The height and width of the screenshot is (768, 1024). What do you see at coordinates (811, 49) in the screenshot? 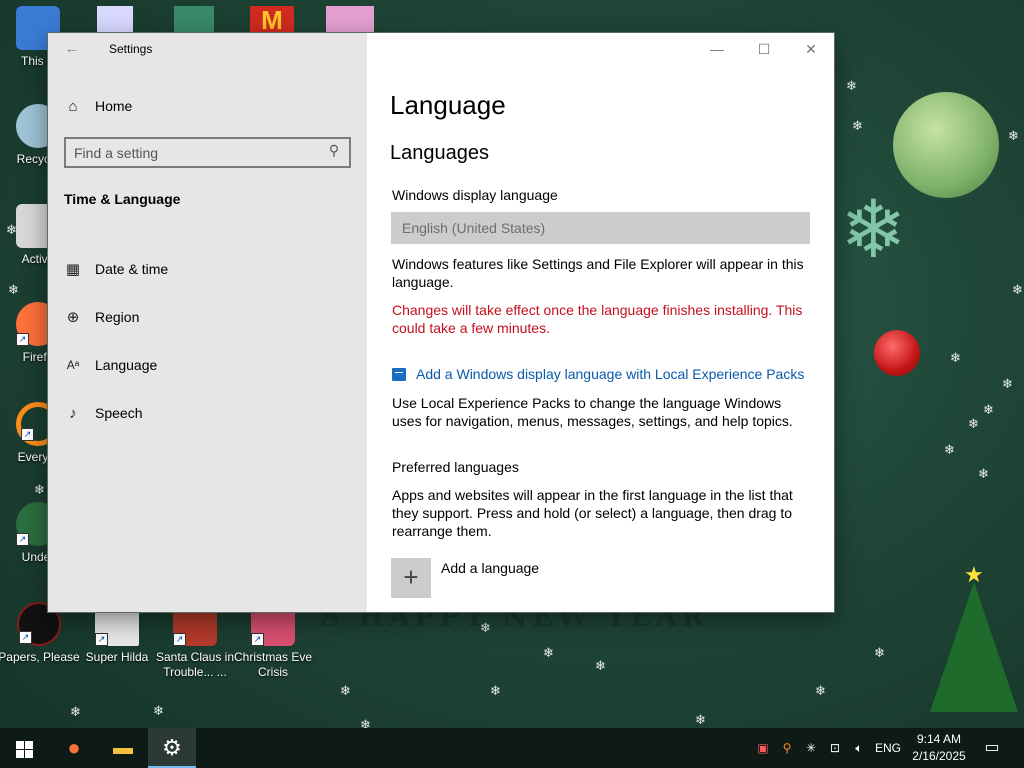
I see `close-button: ✕` at bounding box center [811, 49].